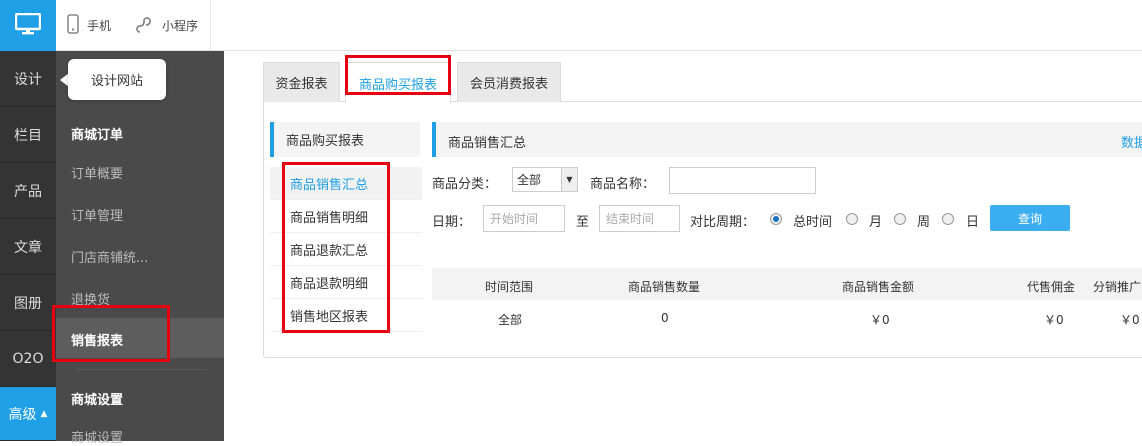 The width and height of the screenshot is (1142, 446). What do you see at coordinates (878, 287) in the screenshot?
I see `table-header-cell: 商品销售金额` at bounding box center [878, 287].